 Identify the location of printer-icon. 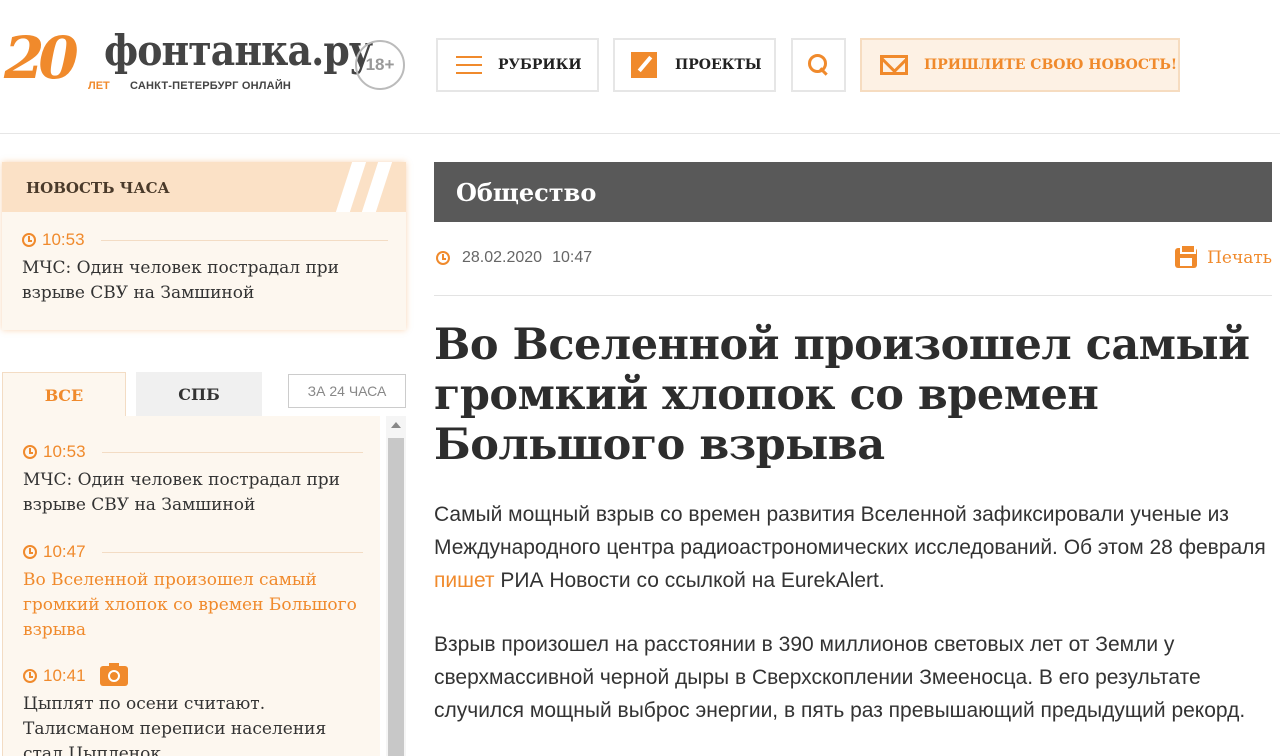
(1186, 256).